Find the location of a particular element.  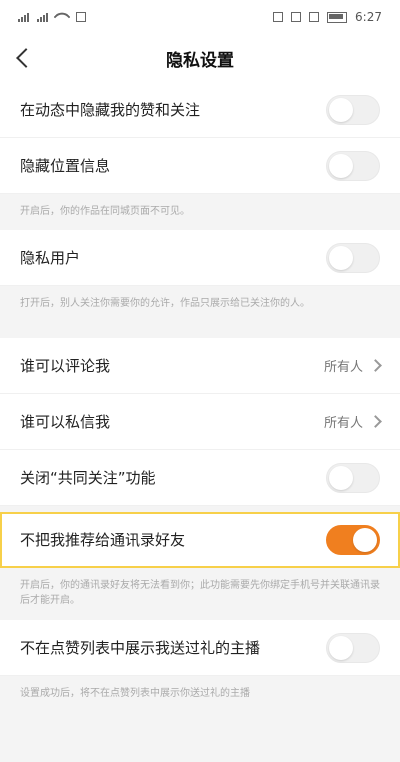

row-label: 谁可以私信我 is located at coordinates (65, 422).